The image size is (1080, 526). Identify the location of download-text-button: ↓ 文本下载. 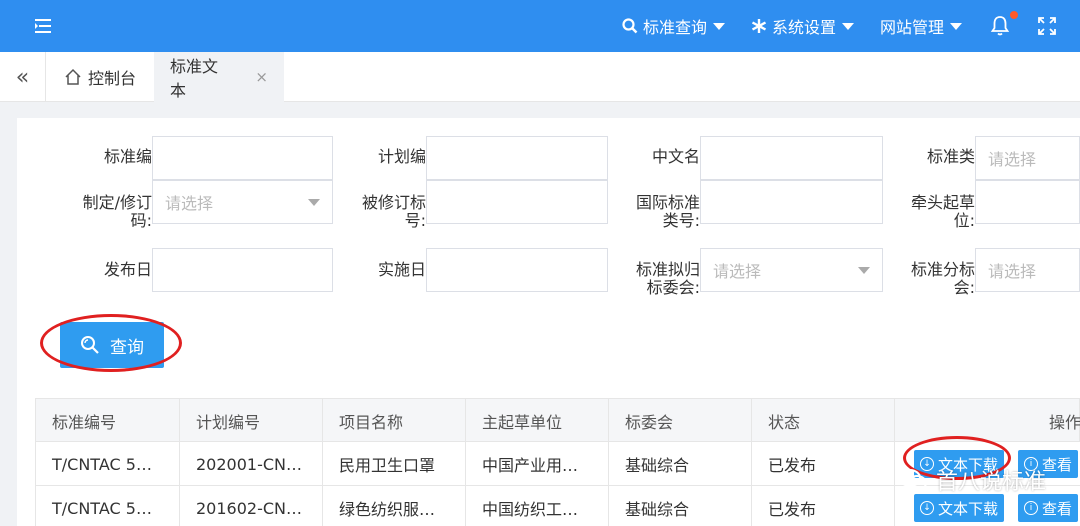
(959, 508).